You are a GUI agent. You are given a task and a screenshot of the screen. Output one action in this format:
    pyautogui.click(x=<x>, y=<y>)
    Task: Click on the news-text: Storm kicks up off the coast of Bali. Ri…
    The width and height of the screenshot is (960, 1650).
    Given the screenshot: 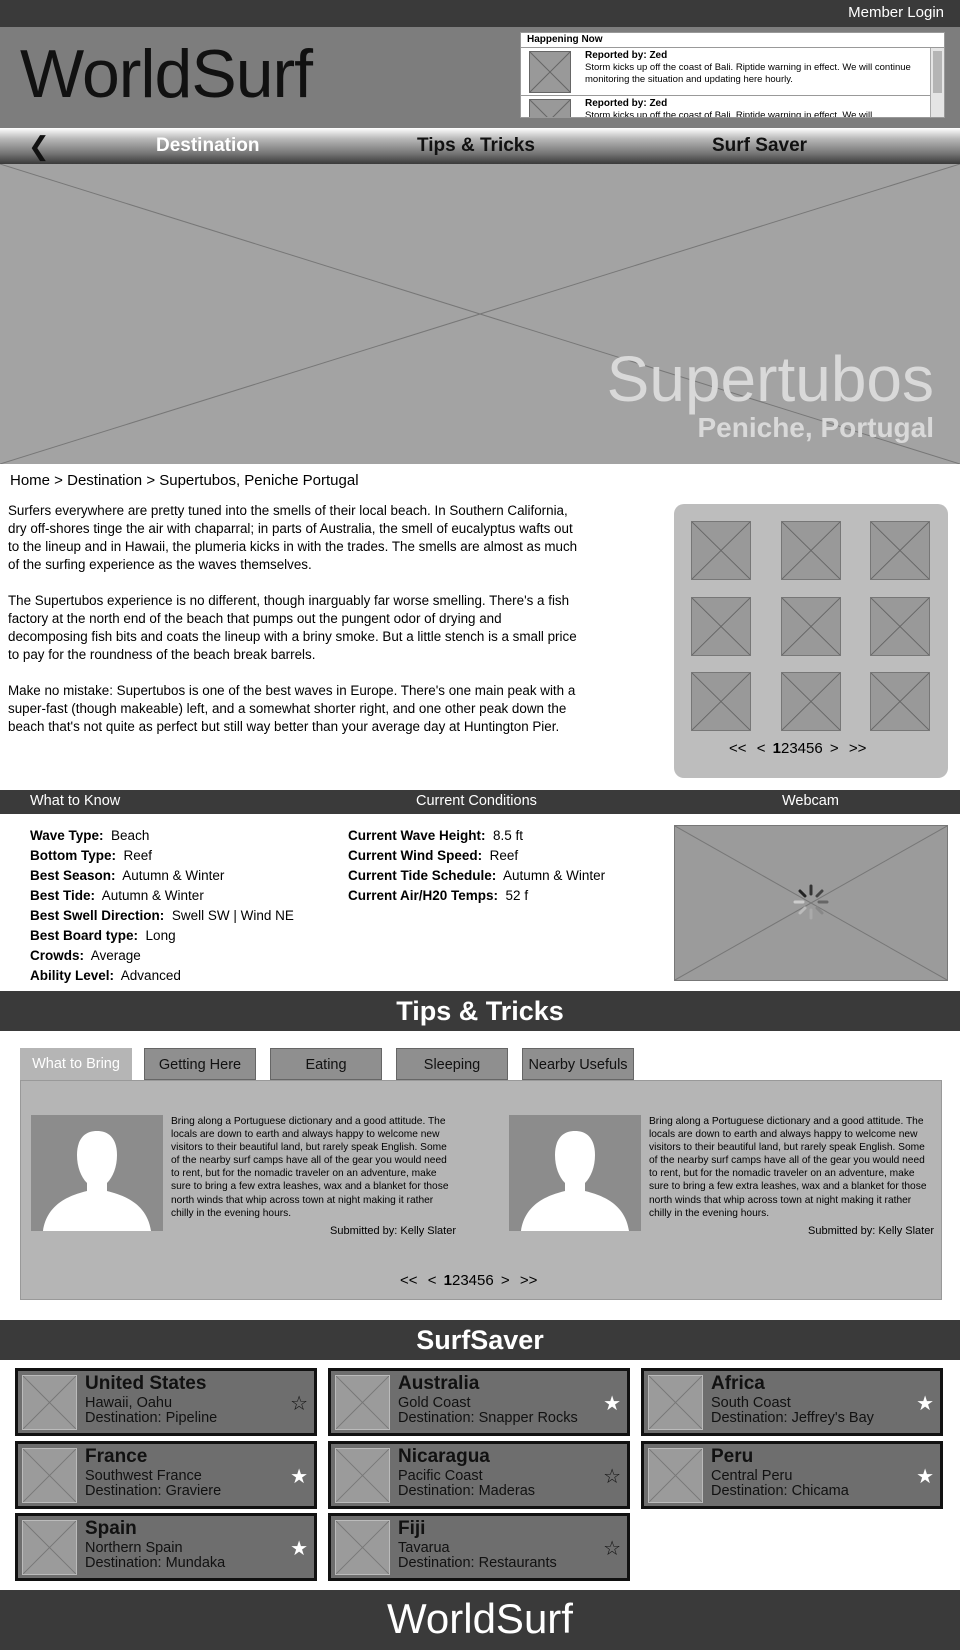 What is the action you would take?
    pyautogui.click(x=748, y=73)
    